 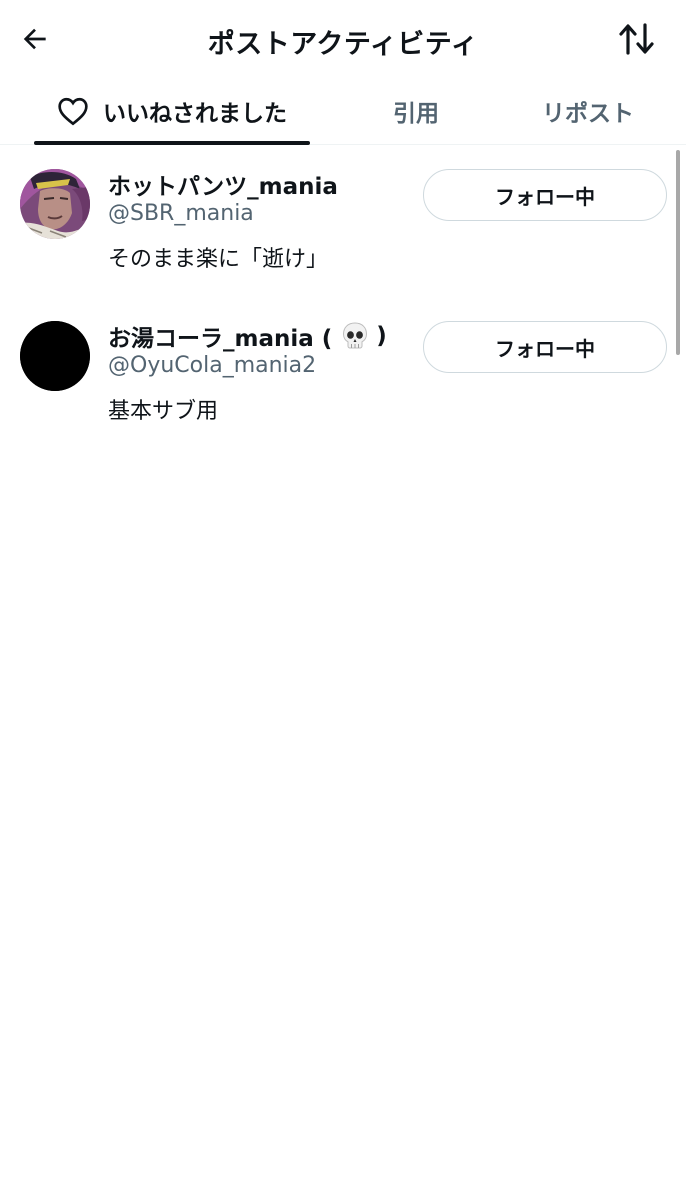 What do you see at coordinates (678, 252) in the screenshot?
I see `scrollbar` at bounding box center [678, 252].